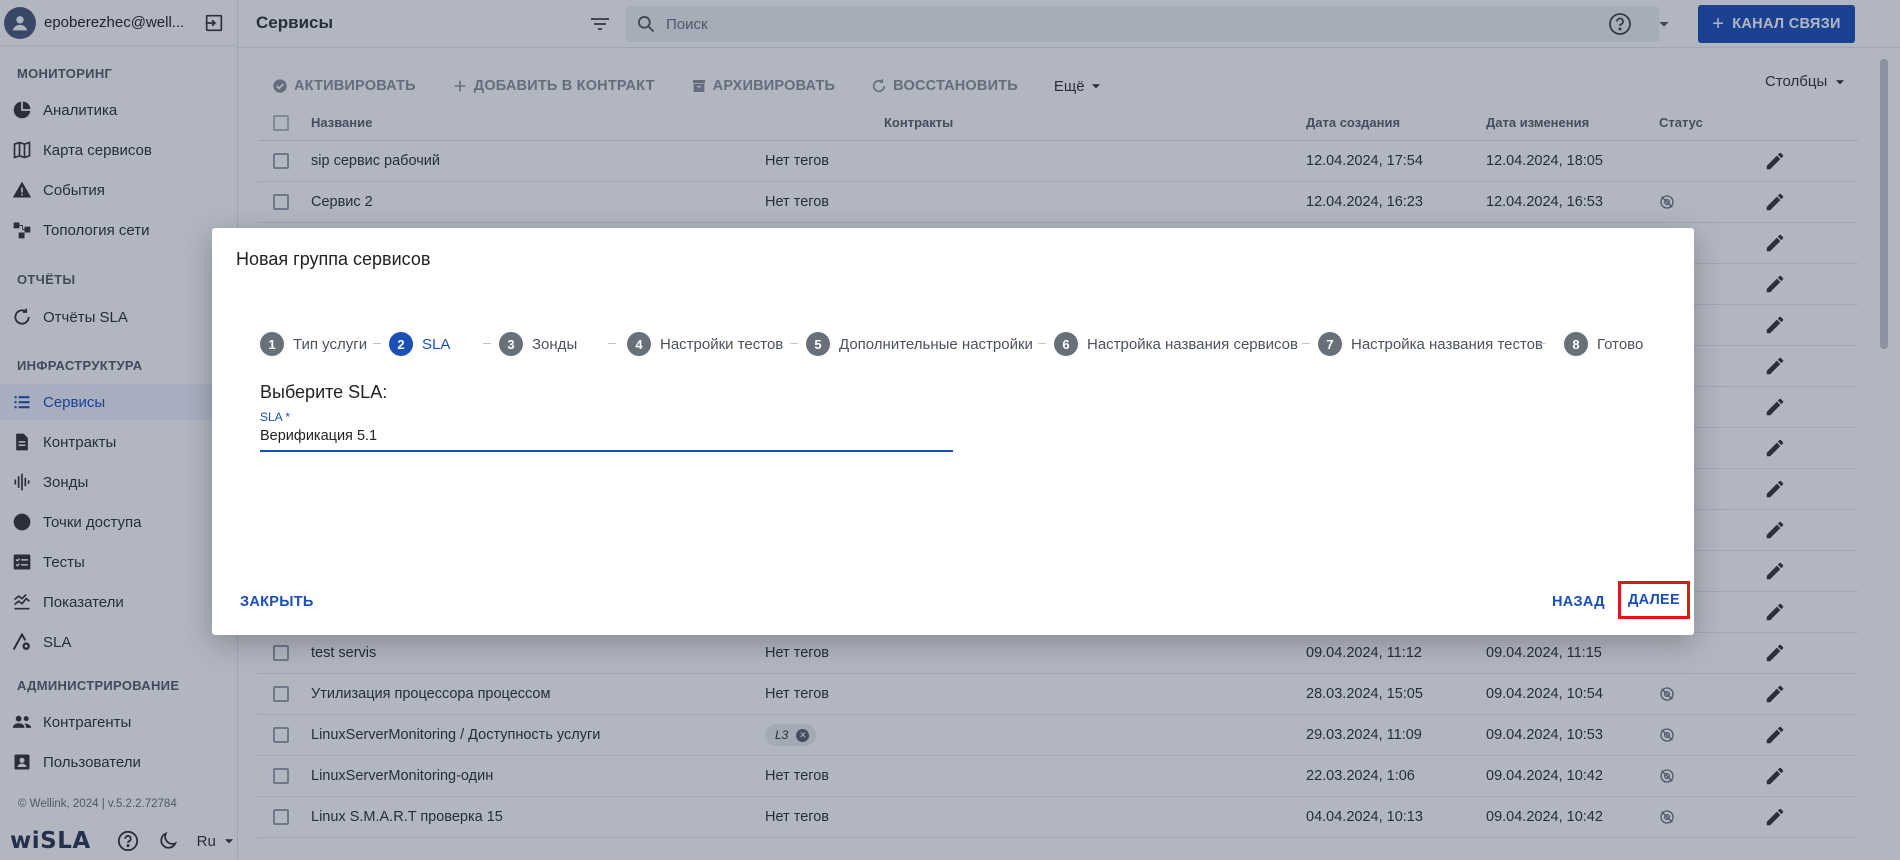  I want to click on step-label: Тип услуги, so click(330, 344).